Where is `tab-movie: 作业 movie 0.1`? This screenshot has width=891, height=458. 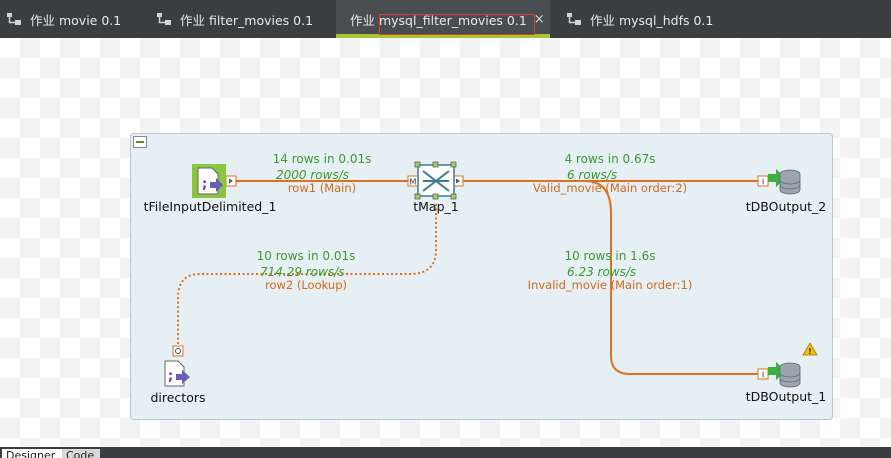
tab-movie: 作业 movie 0.1 is located at coordinates (63, 19).